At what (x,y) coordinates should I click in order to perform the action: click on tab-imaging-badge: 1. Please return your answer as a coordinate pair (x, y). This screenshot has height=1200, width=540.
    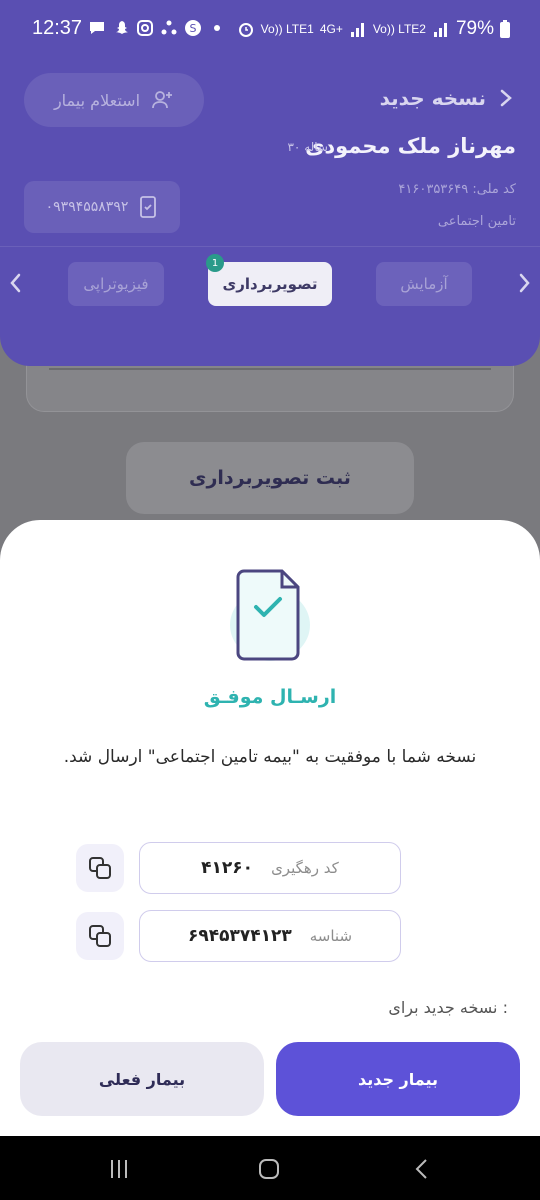
    Looking at the image, I should click on (215, 263).